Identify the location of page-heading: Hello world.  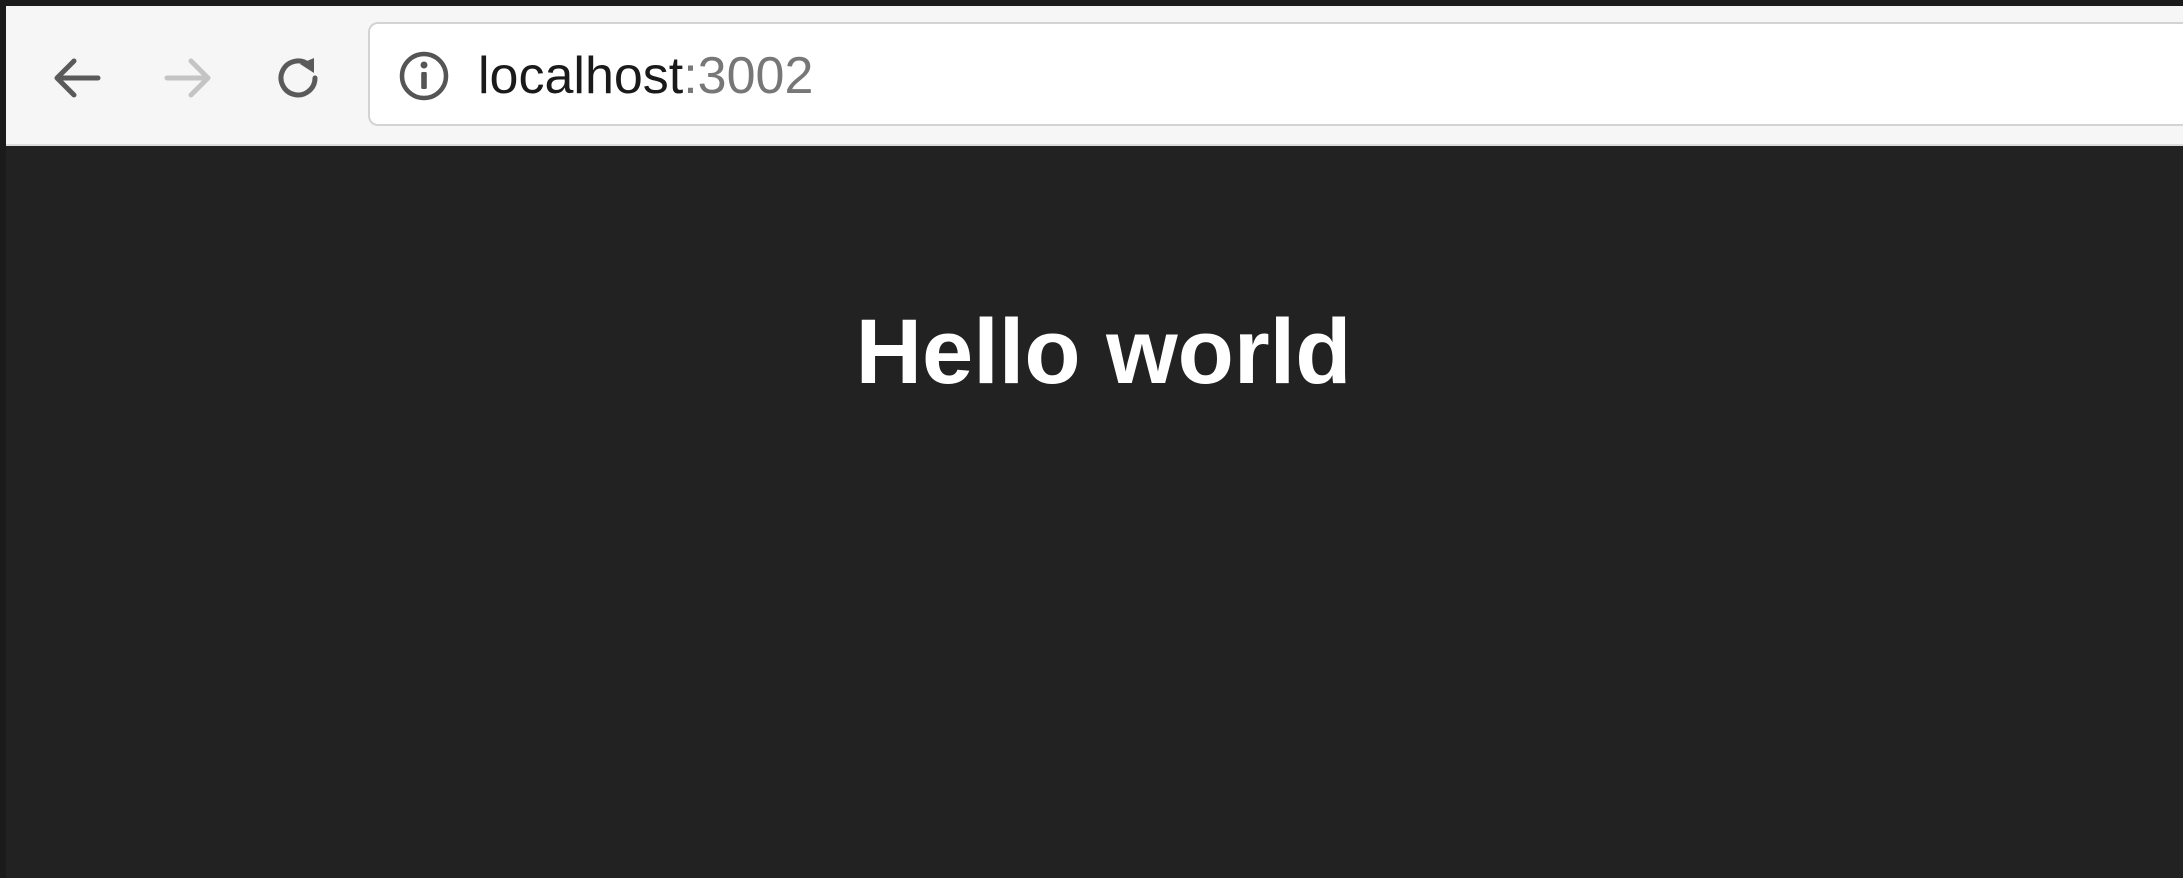
(1103, 352).